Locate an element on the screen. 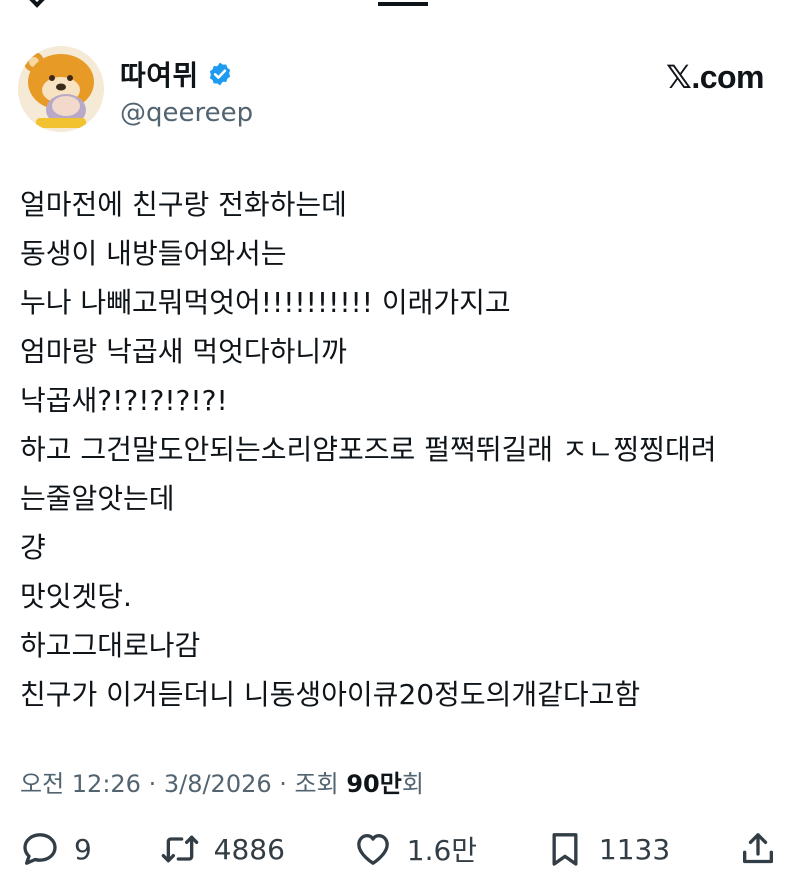 The height and width of the screenshot is (896, 800). bookmark-count: 1133 is located at coordinates (634, 849).